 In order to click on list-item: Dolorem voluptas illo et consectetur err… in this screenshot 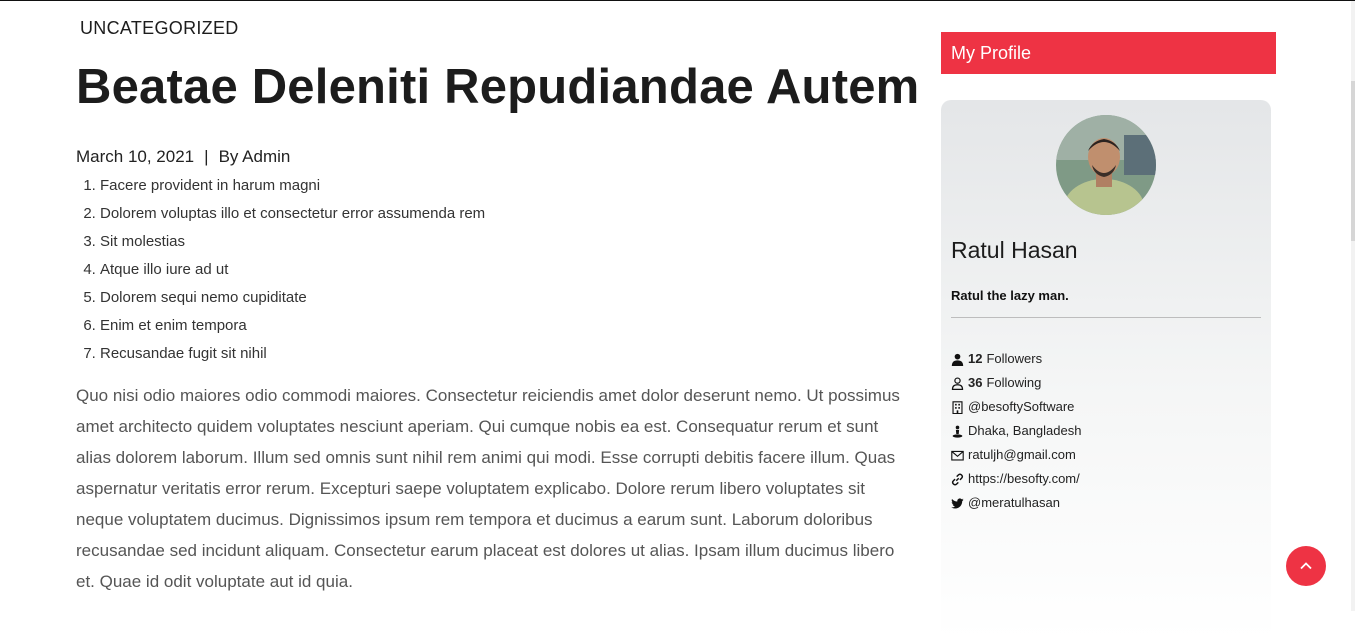, I will do `click(292, 214)`.